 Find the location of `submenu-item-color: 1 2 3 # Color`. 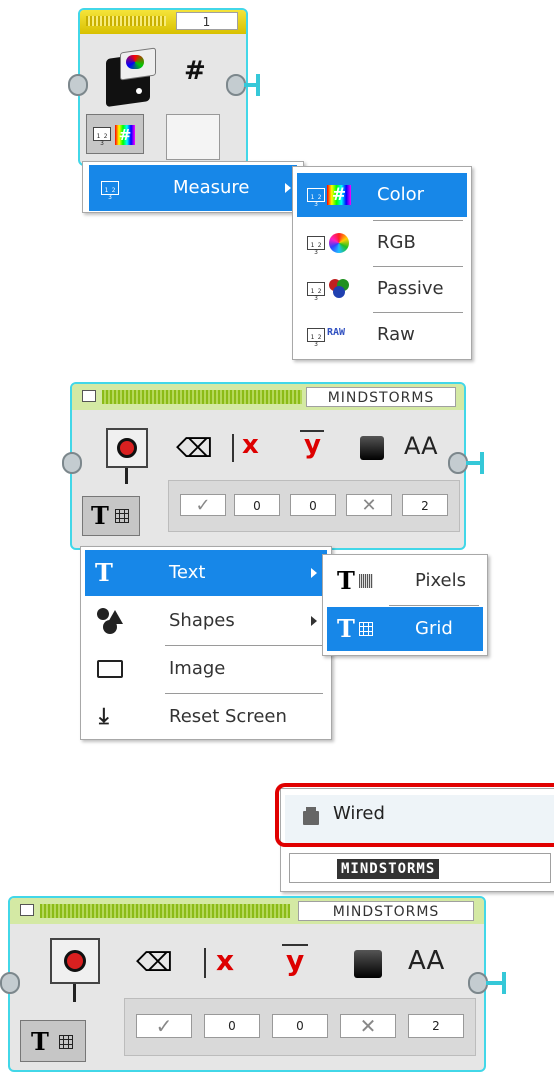

submenu-item-color: 1 2 3 # Color is located at coordinates (382, 195).